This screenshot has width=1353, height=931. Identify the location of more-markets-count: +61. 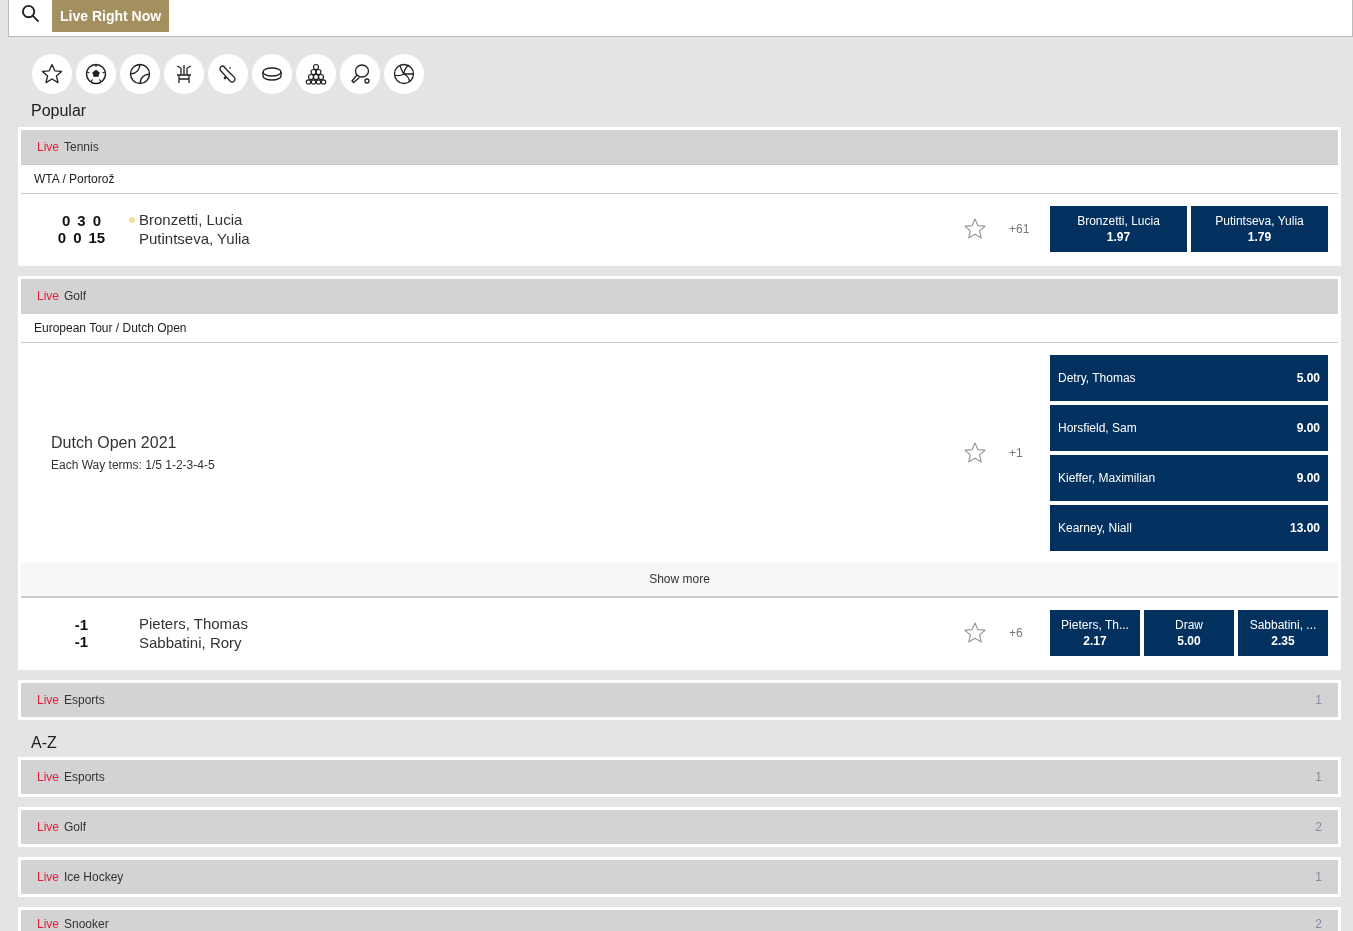
(1024, 228).